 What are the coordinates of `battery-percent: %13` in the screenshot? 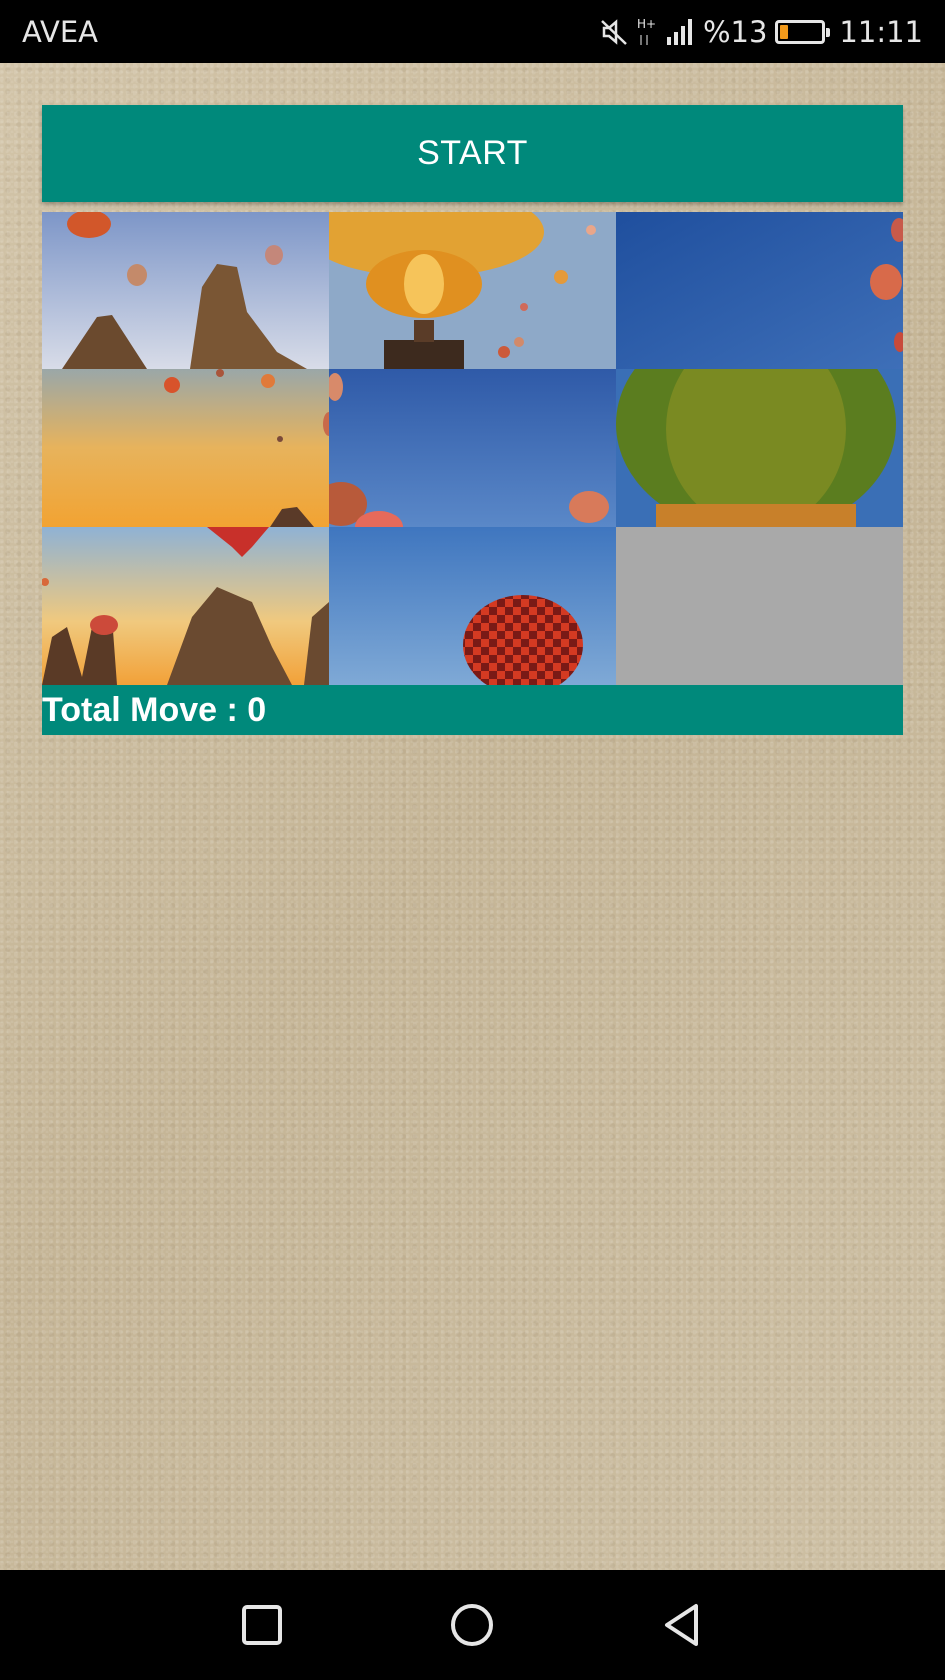 It's located at (735, 32).